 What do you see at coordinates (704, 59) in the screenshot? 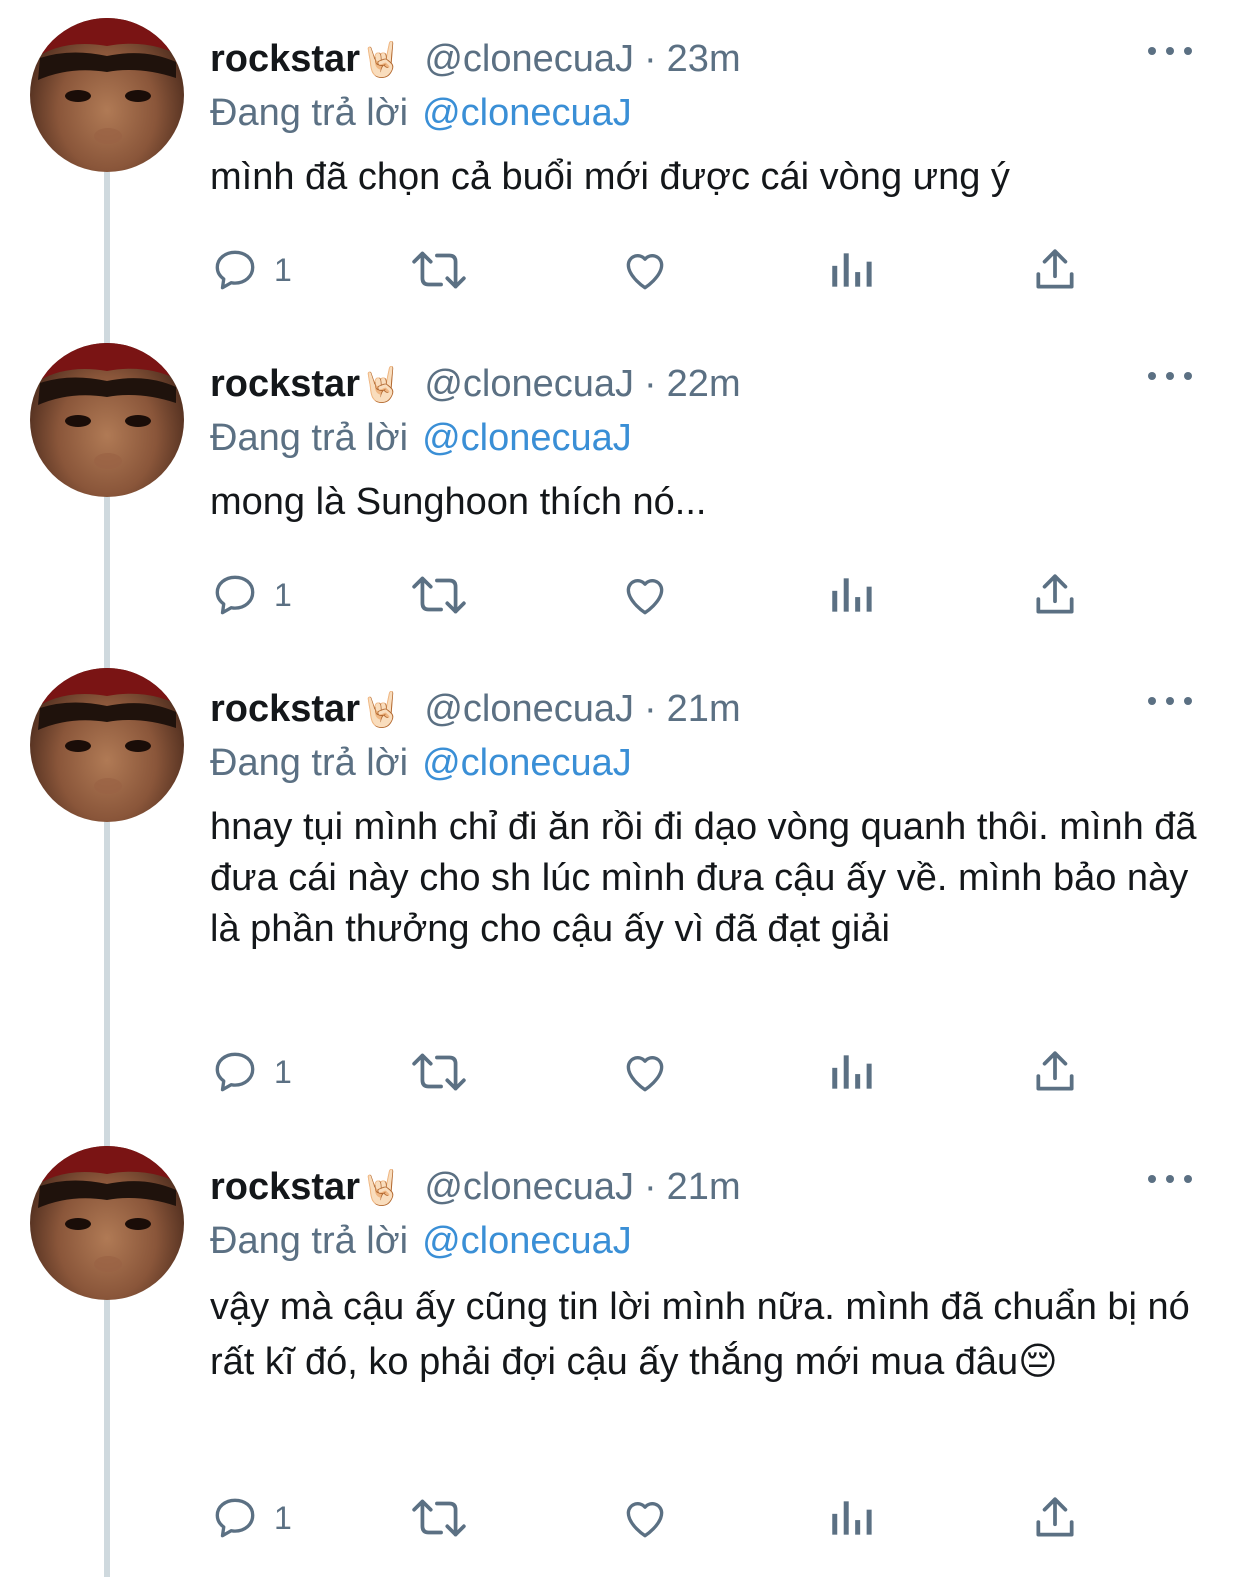
I see `timestamp: 23m` at bounding box center [704, 59].